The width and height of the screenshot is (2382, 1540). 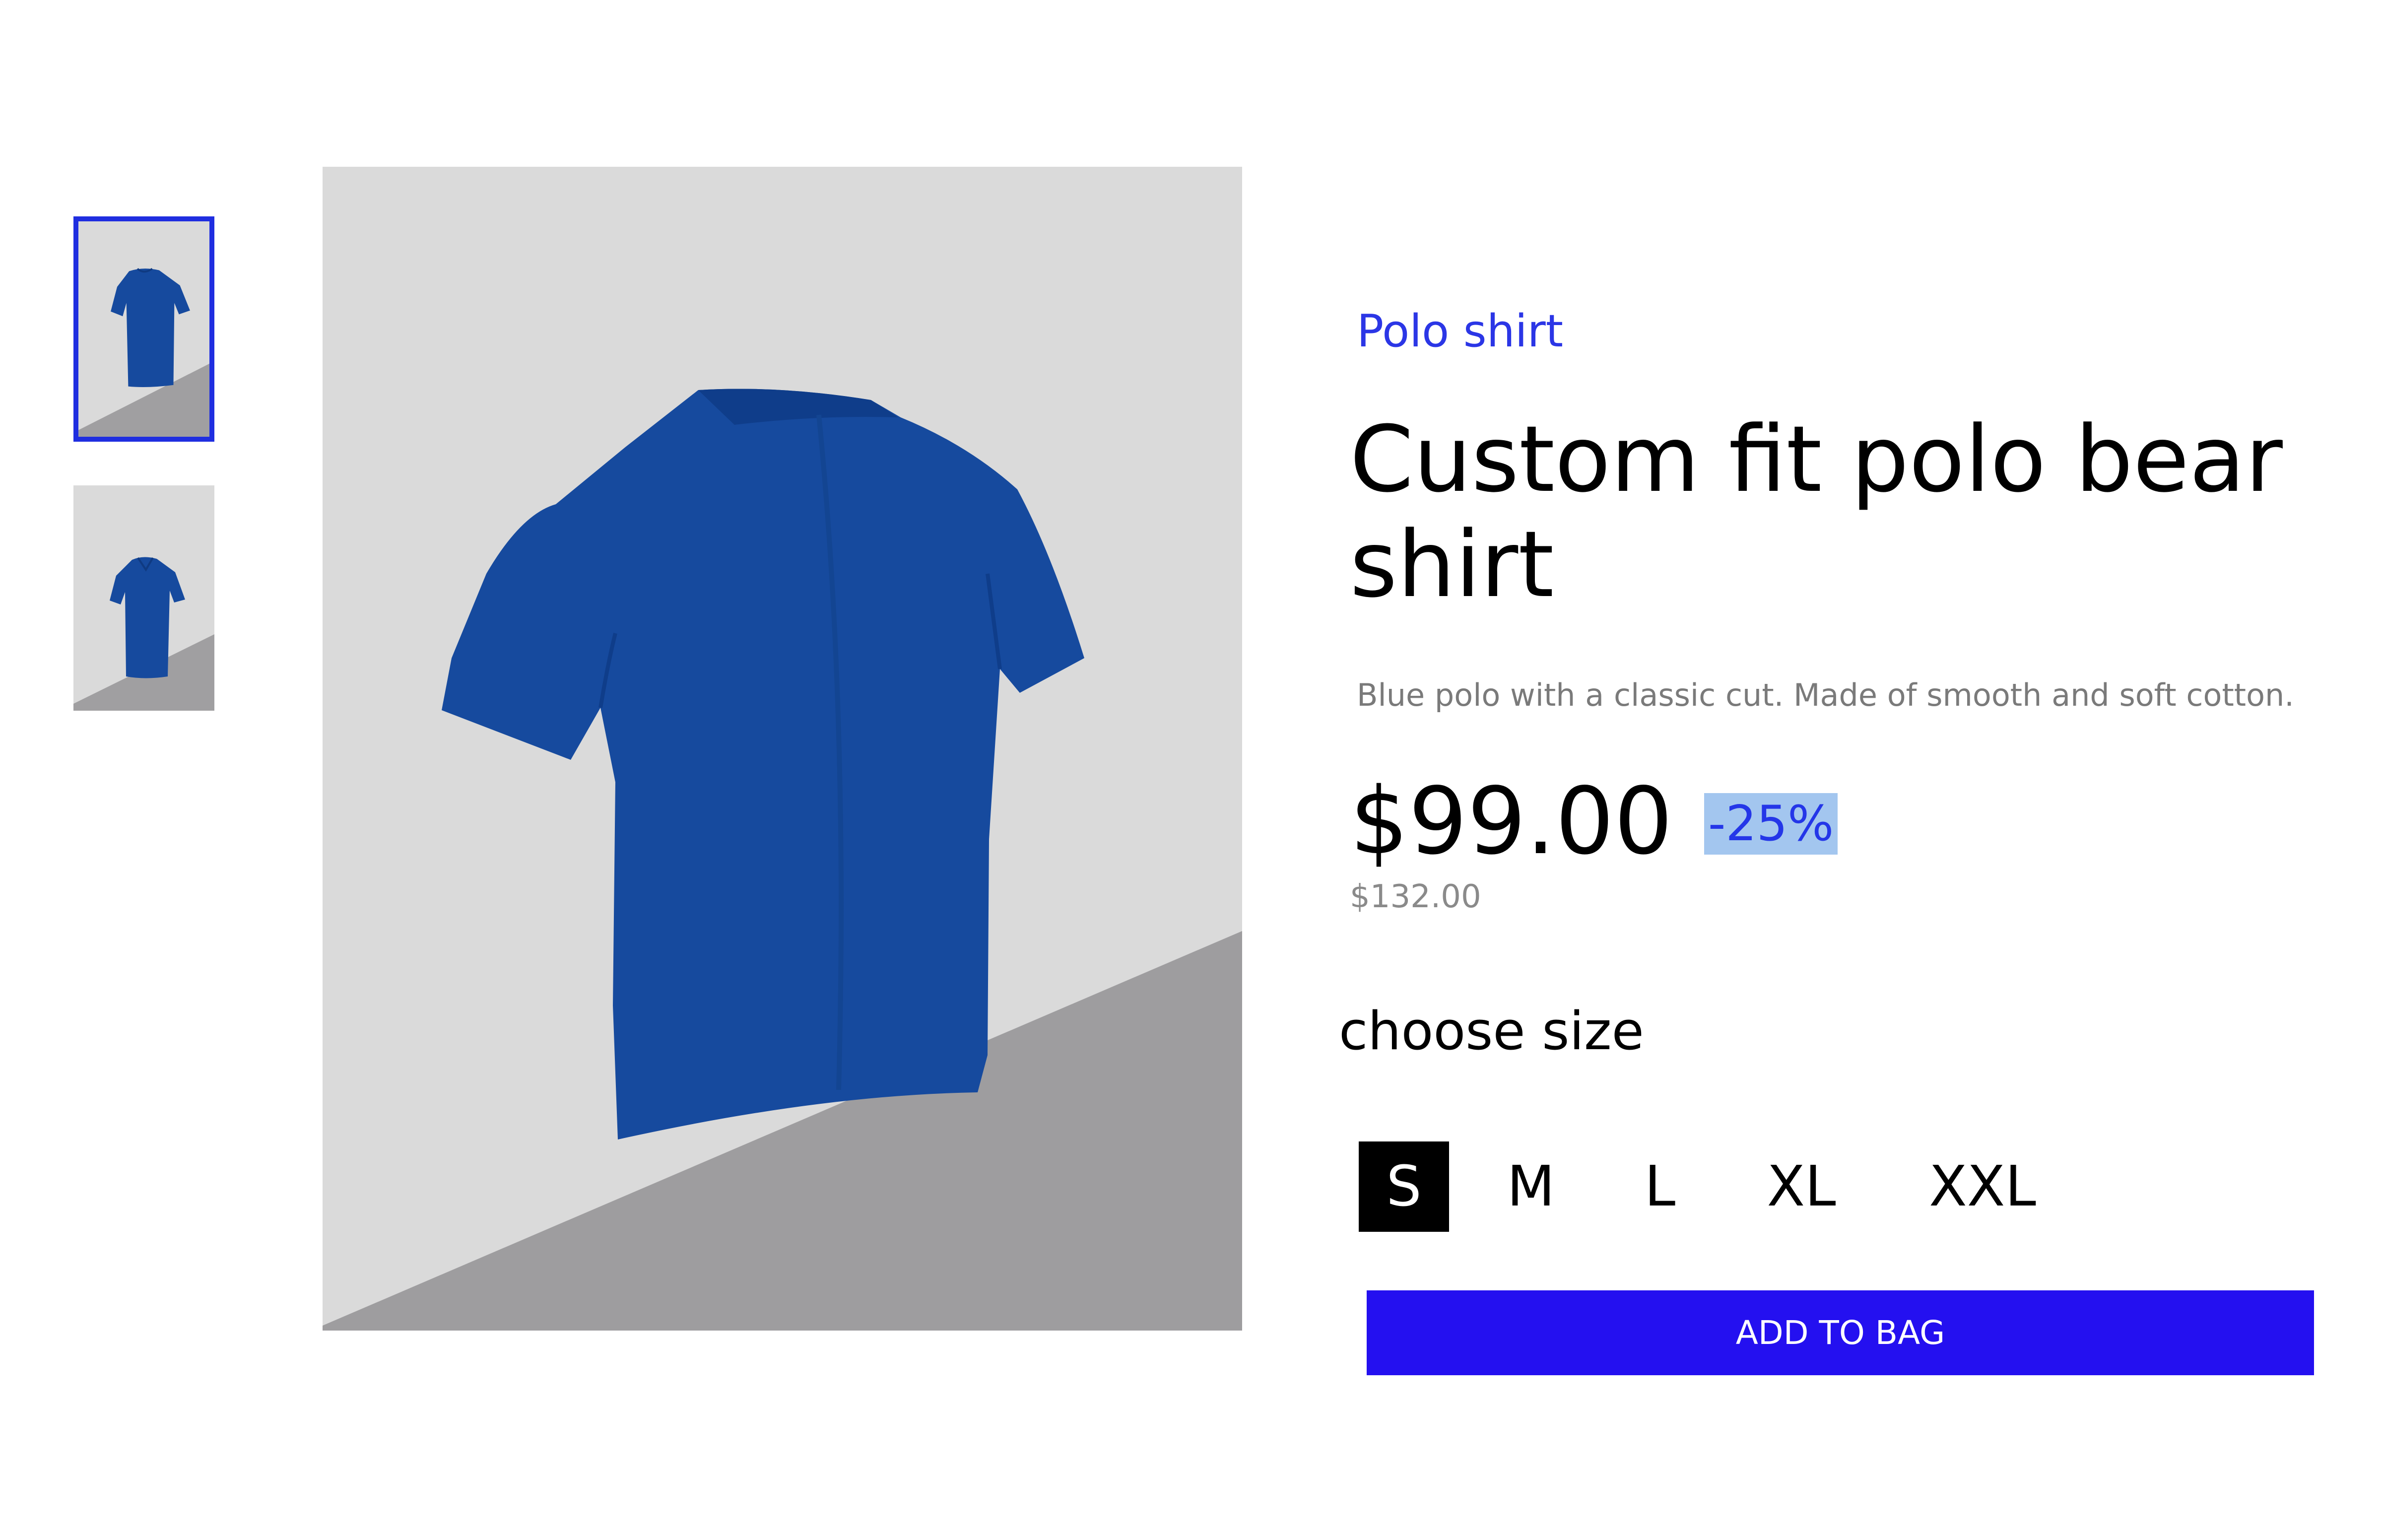 I want to click on product-title: Custom fit polo bear shirt, so click(x=1817, y=512).